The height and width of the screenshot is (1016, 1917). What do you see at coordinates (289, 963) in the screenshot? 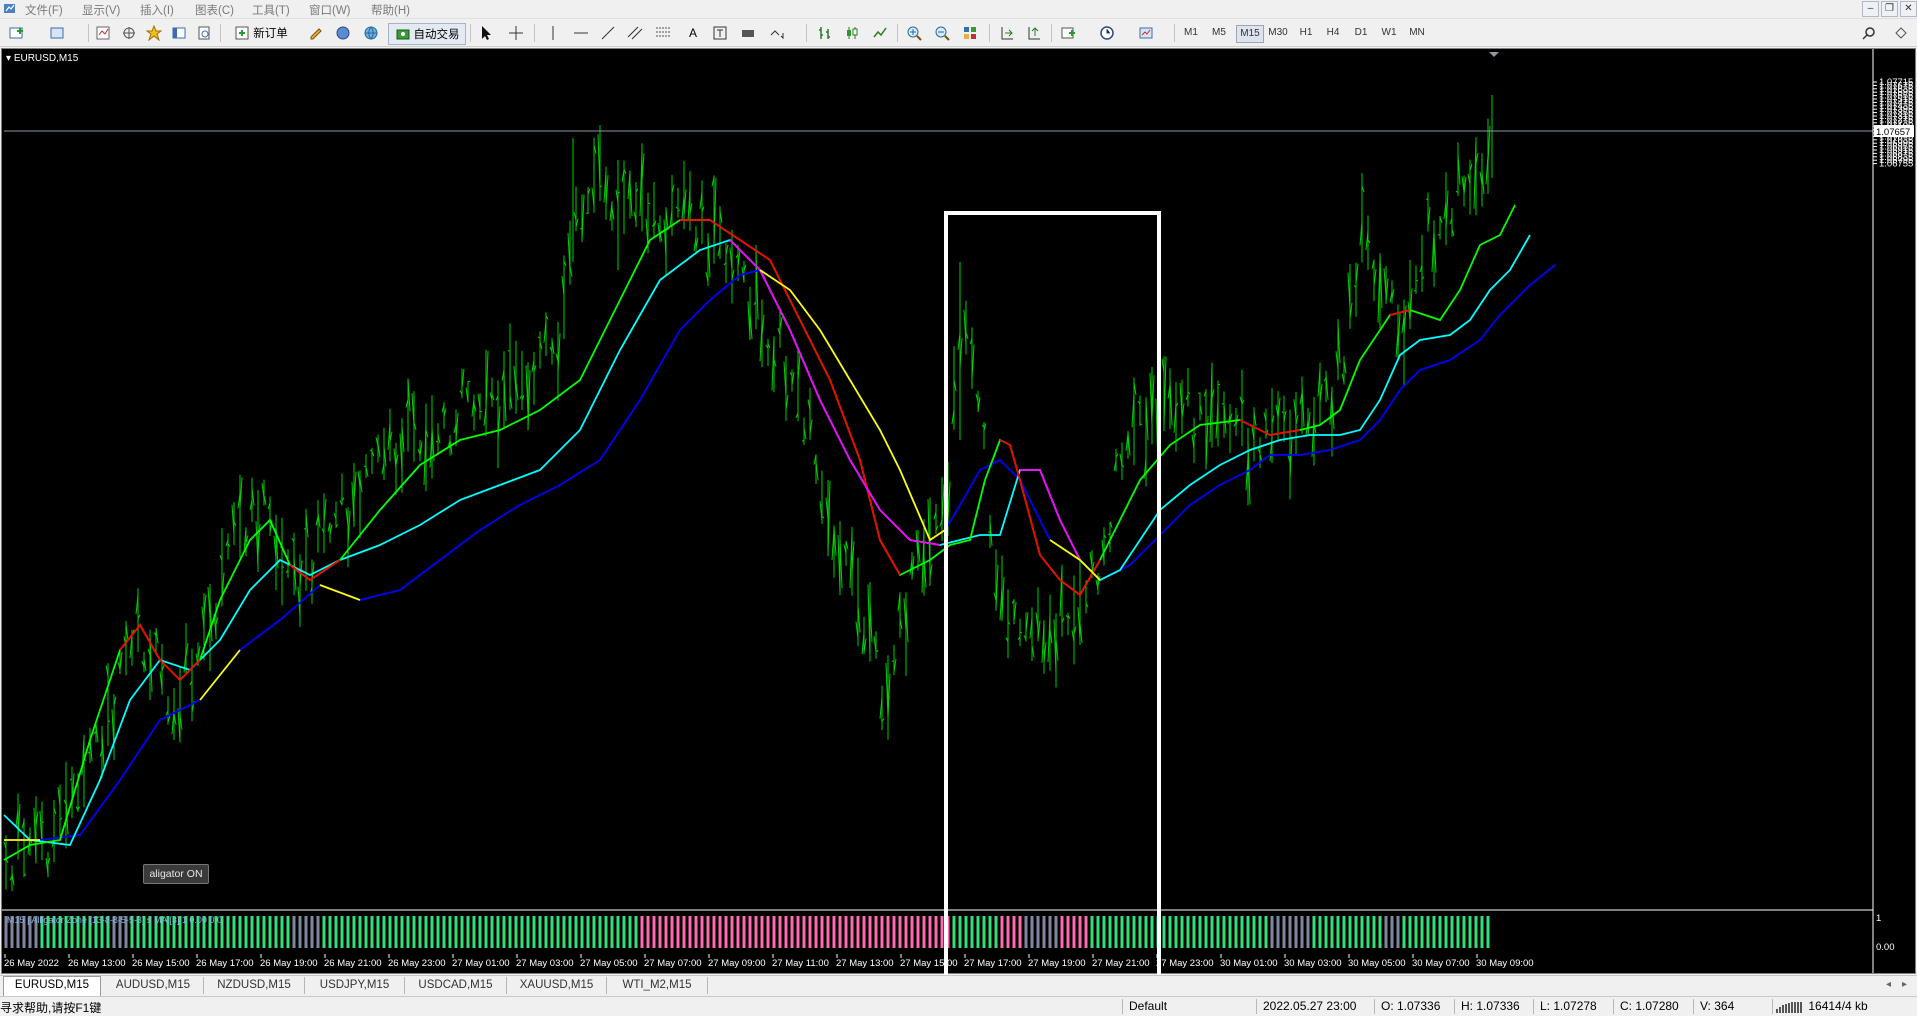
I see `time-tick-label: 26 May 19:00` at bounding box center [289, 963].